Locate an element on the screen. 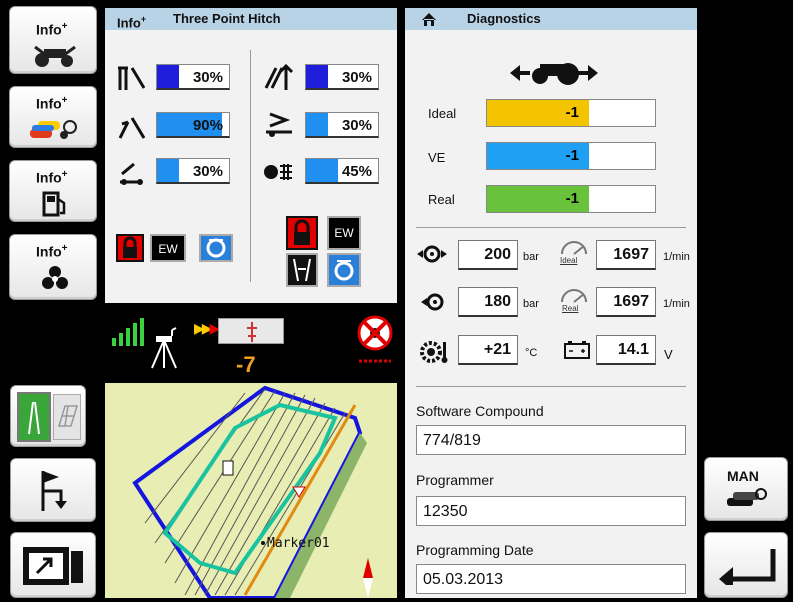  hitch-lock-button-left is located at coordinates (130, 248).